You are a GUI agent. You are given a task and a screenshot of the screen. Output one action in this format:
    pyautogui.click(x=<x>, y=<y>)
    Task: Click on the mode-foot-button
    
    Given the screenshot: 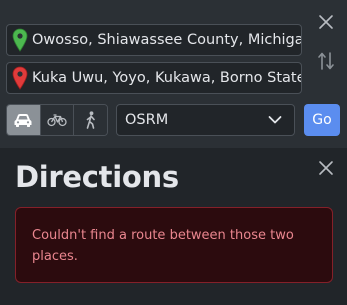 What is the action you would take?
    pyautogui.click(x=90, y=120)
    